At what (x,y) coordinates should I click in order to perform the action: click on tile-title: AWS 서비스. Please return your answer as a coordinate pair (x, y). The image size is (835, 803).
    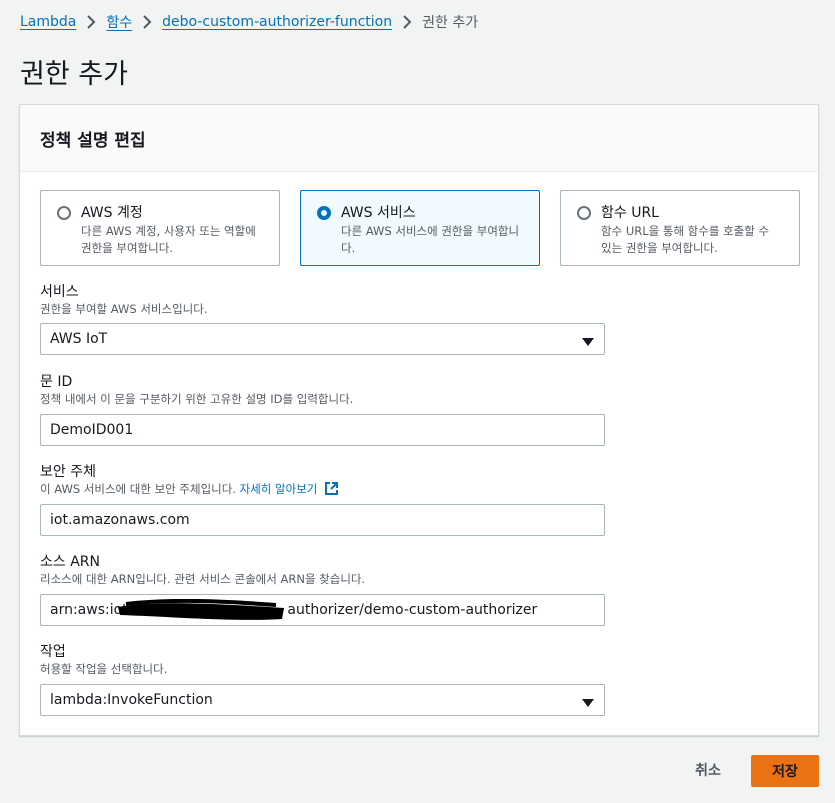
    Looking at the image, I should click on (378, 213).